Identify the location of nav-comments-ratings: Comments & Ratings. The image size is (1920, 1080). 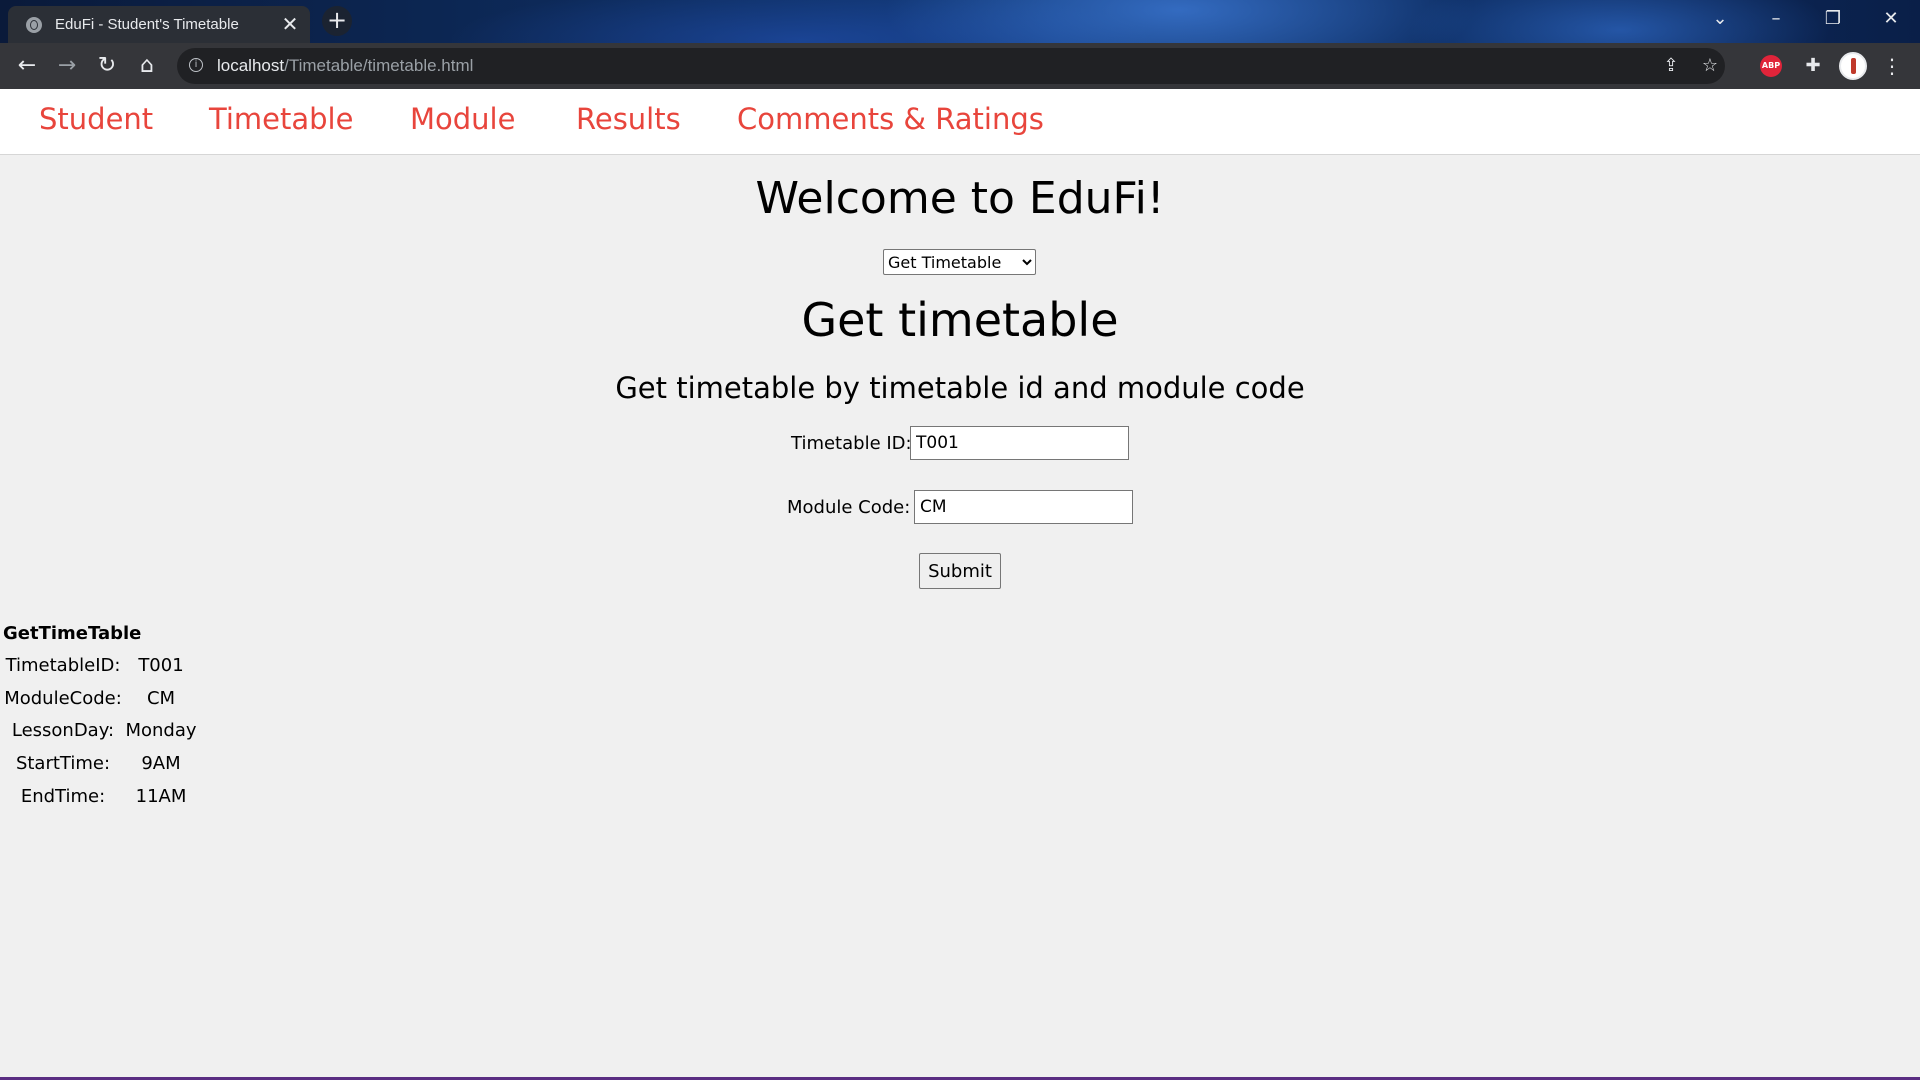
(890, 119).